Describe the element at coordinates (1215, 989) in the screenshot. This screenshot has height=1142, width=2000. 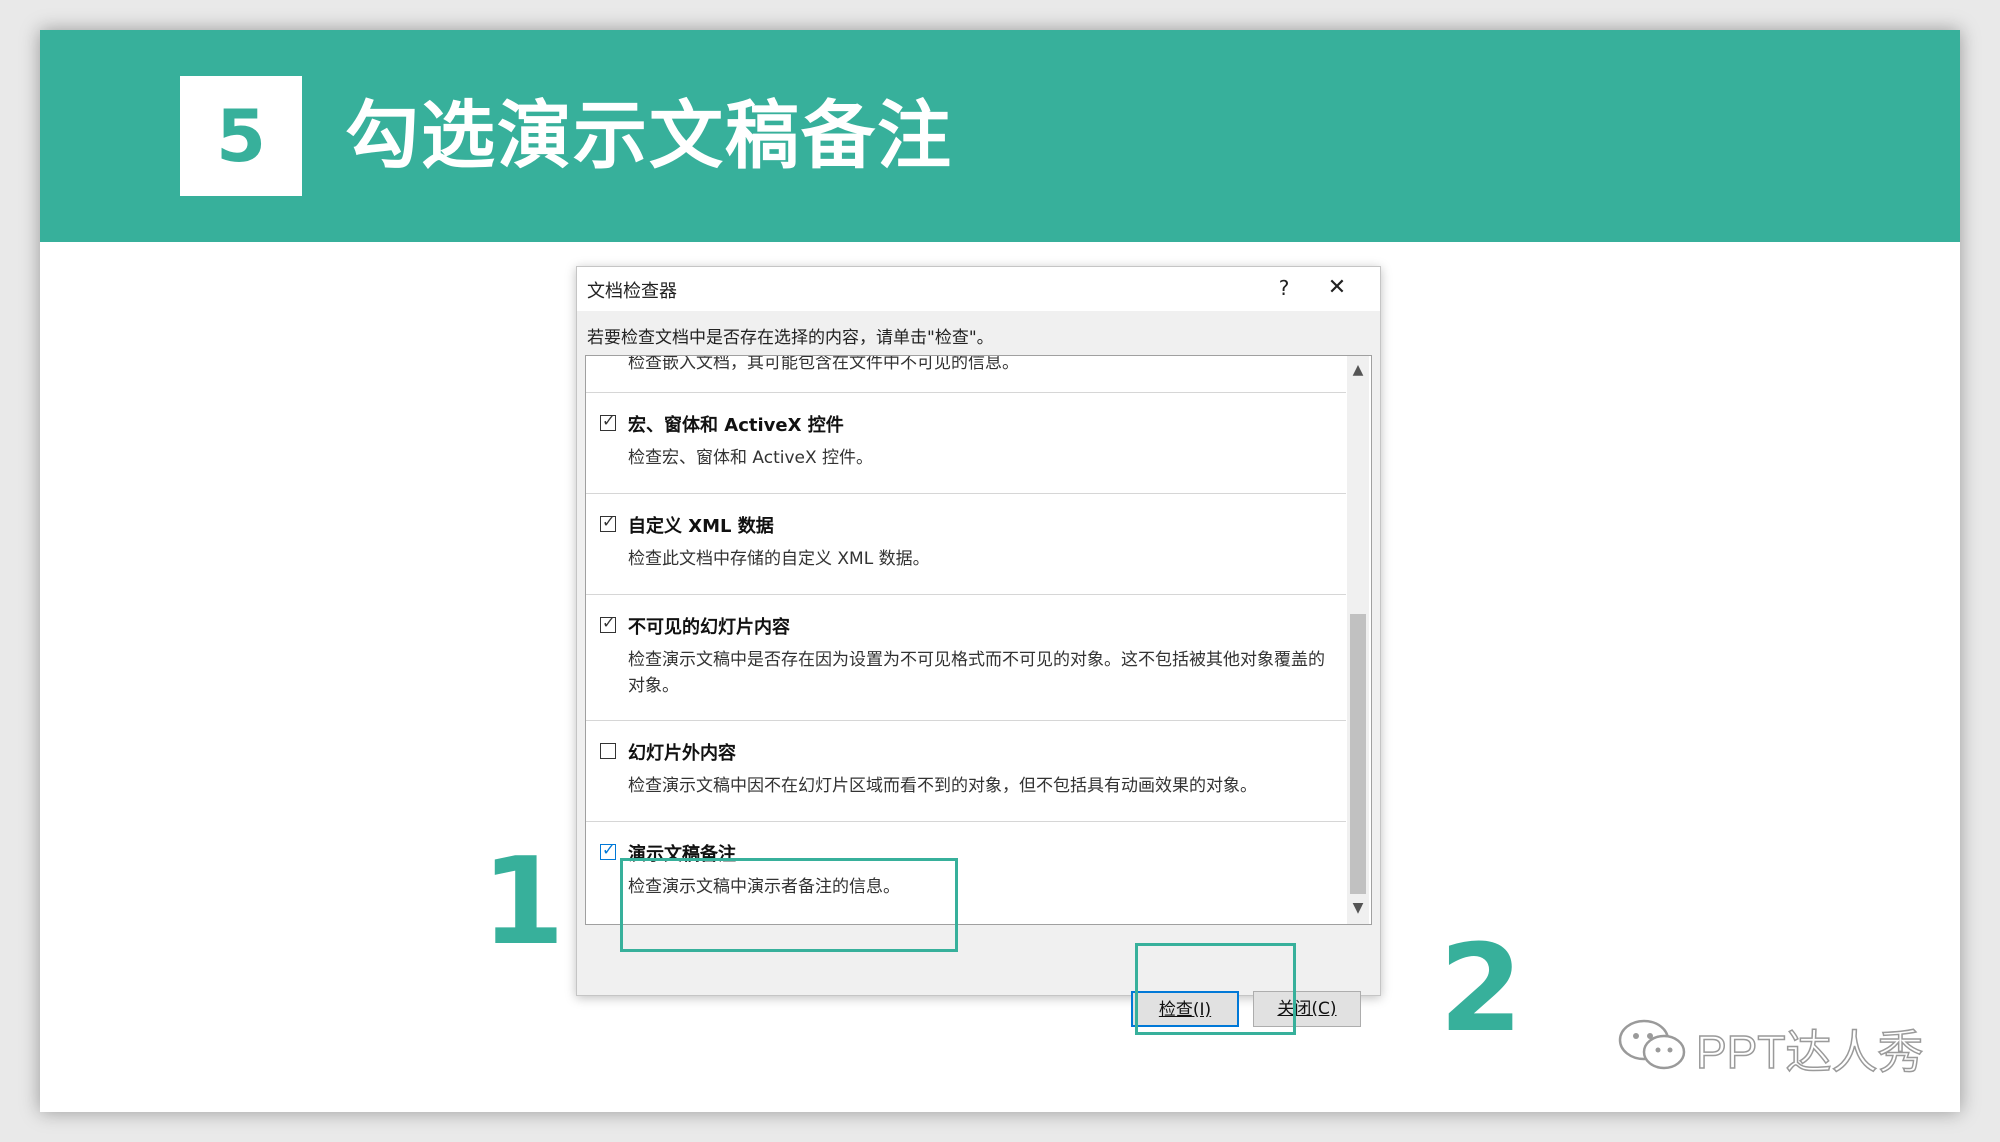
I see `highlight-box-inspect` at that location.